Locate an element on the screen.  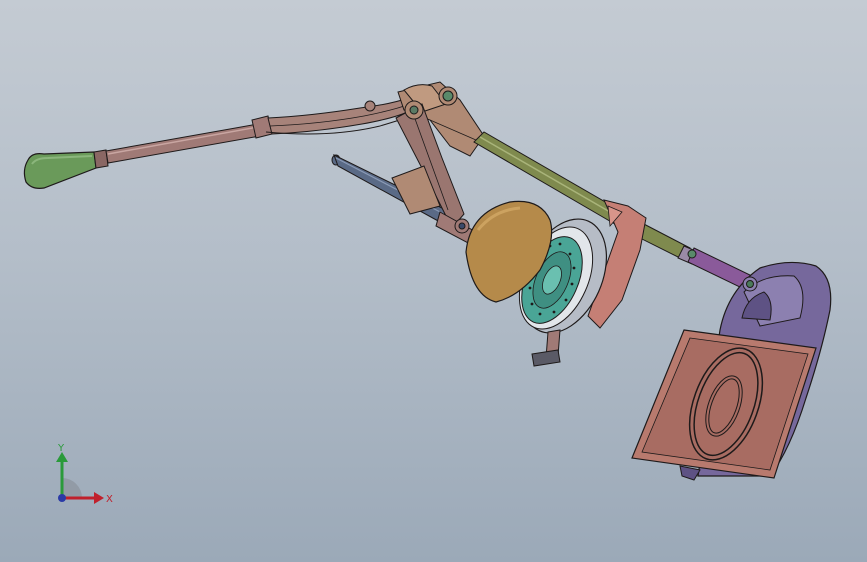
triad-quadrant-icon is located at coordinates (72, 488).